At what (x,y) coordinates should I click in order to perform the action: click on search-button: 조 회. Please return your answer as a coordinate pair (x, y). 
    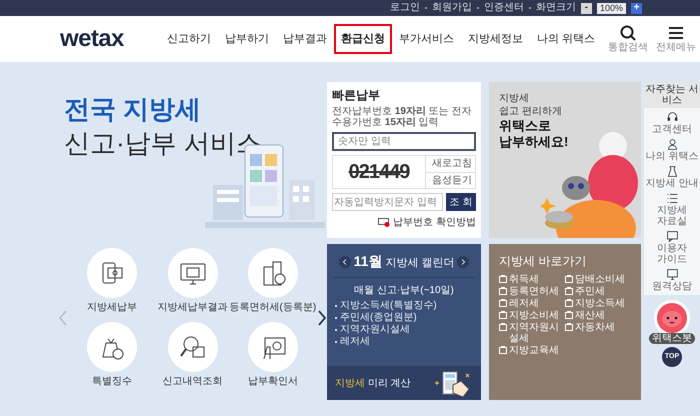
    Looking at the image, I should click on (461, 202).